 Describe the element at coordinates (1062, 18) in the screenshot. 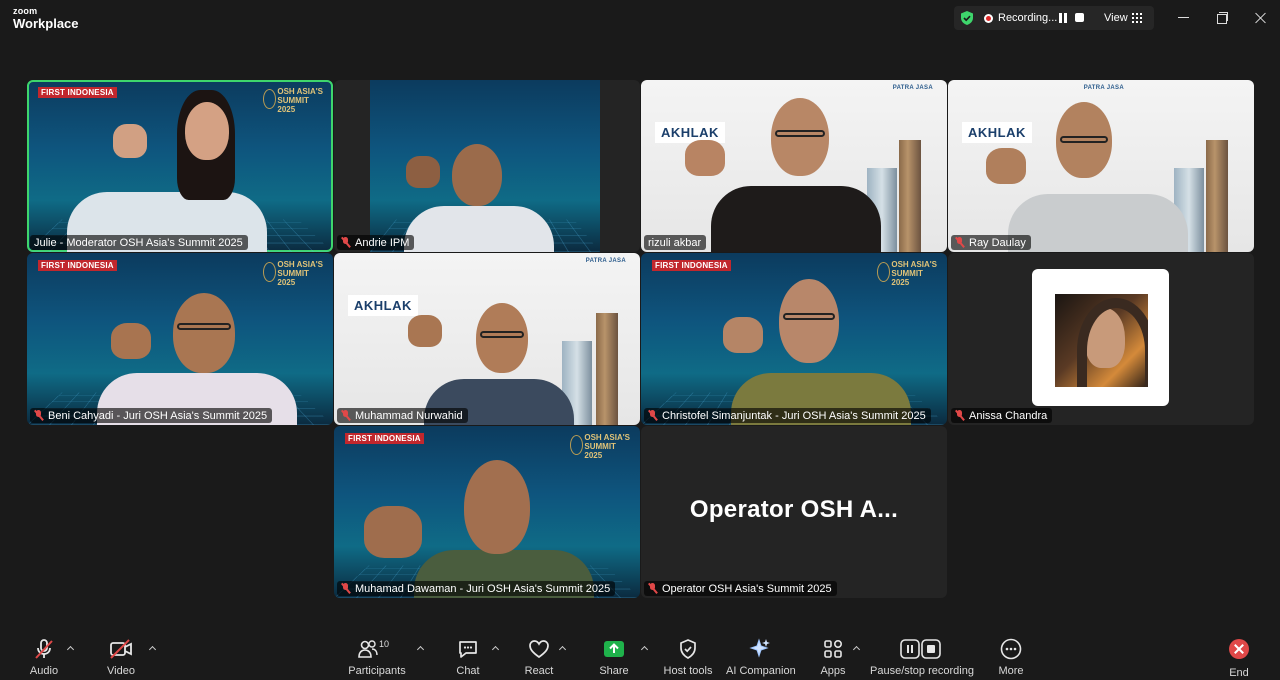

I see `pause-recording-icon` at that location.